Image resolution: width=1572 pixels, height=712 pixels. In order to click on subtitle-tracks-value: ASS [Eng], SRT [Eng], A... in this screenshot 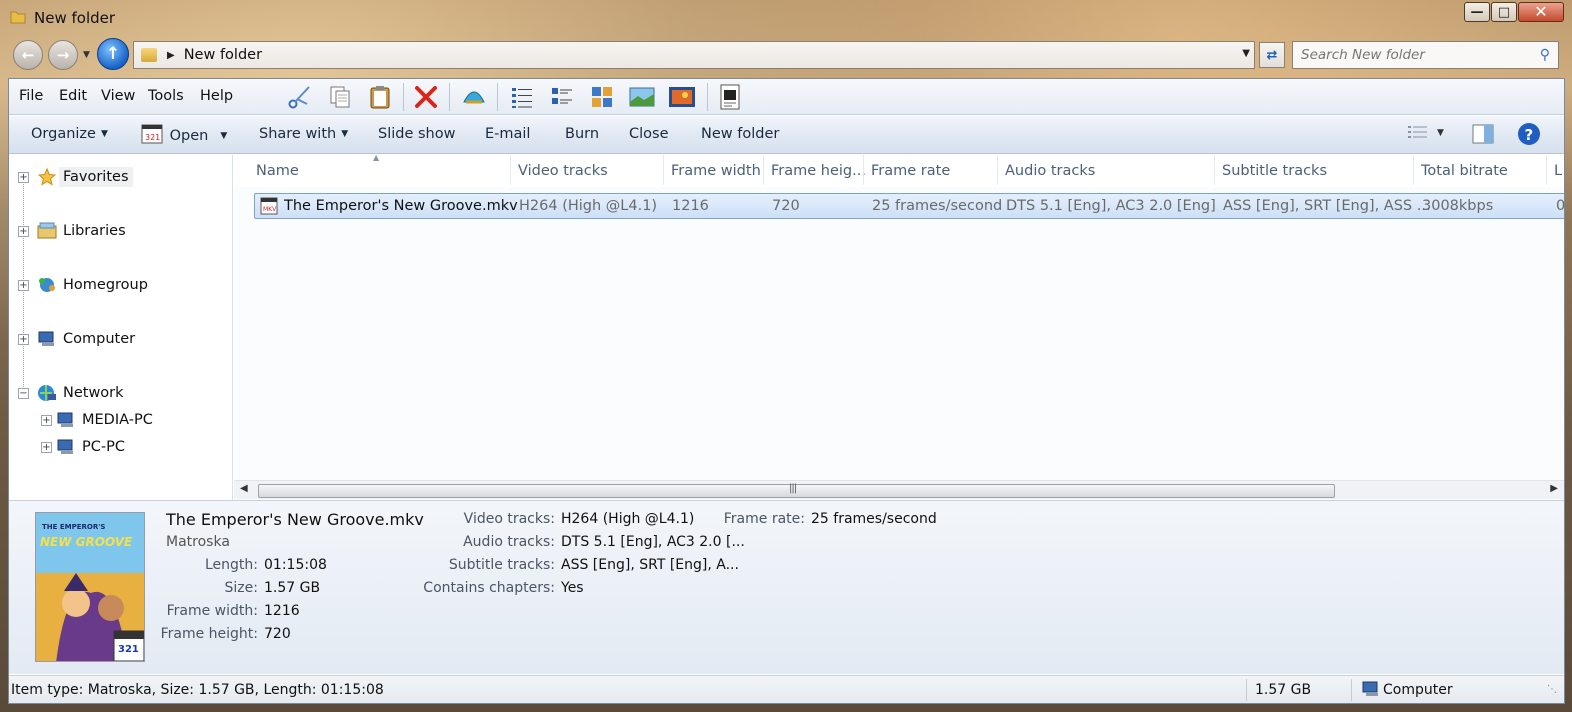, I will do `click(650, 565)`.